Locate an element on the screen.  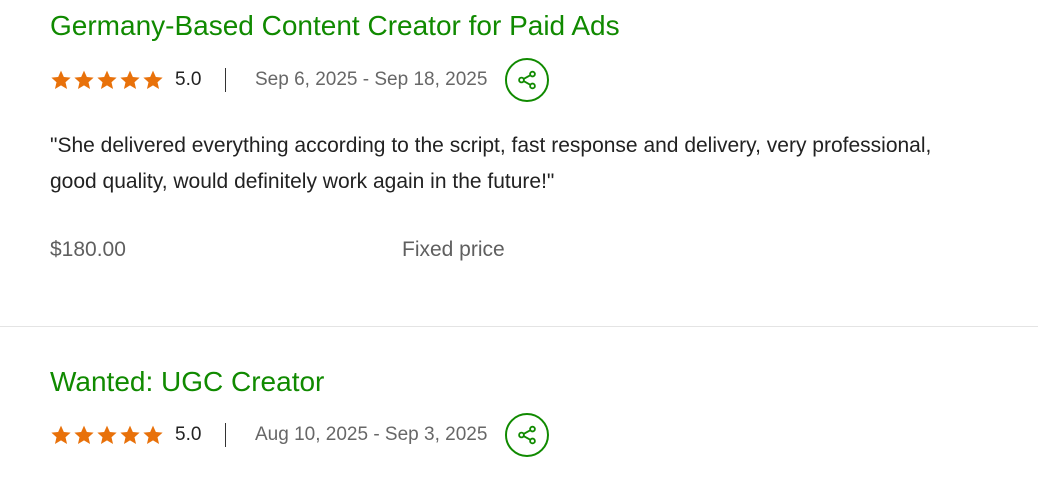
job-meta: 5.0 Sep 6, 2025 - Sep 18, 2025 is located at coordinates (300, 80).